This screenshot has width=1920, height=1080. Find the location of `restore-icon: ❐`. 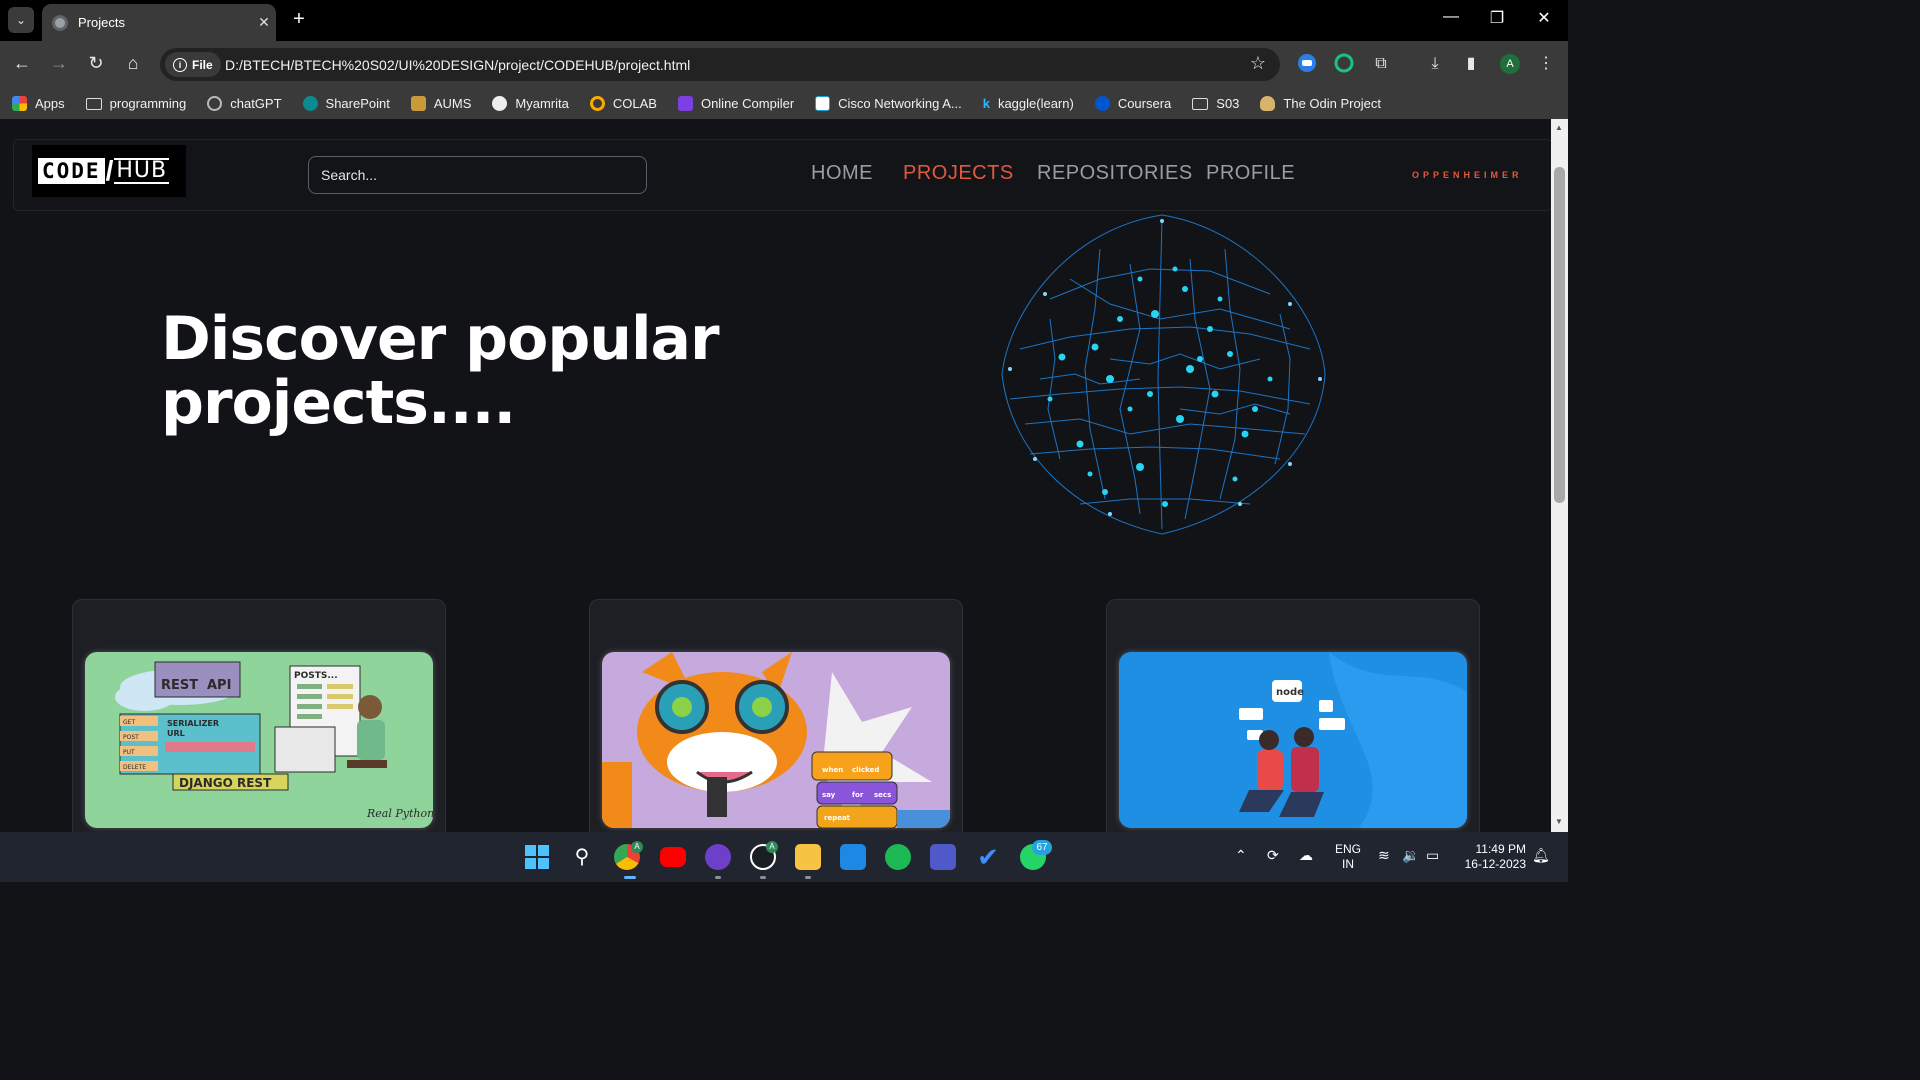

restore-icon: ❐ is located at coordinates (1497, 18).